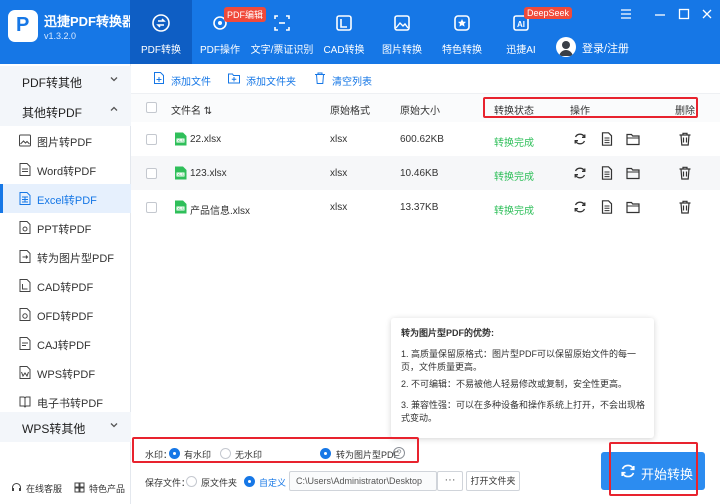  Describe the element at coordinates (102, 488) in the screenshot. I see `featured-products-button: 特色产品` at that location.